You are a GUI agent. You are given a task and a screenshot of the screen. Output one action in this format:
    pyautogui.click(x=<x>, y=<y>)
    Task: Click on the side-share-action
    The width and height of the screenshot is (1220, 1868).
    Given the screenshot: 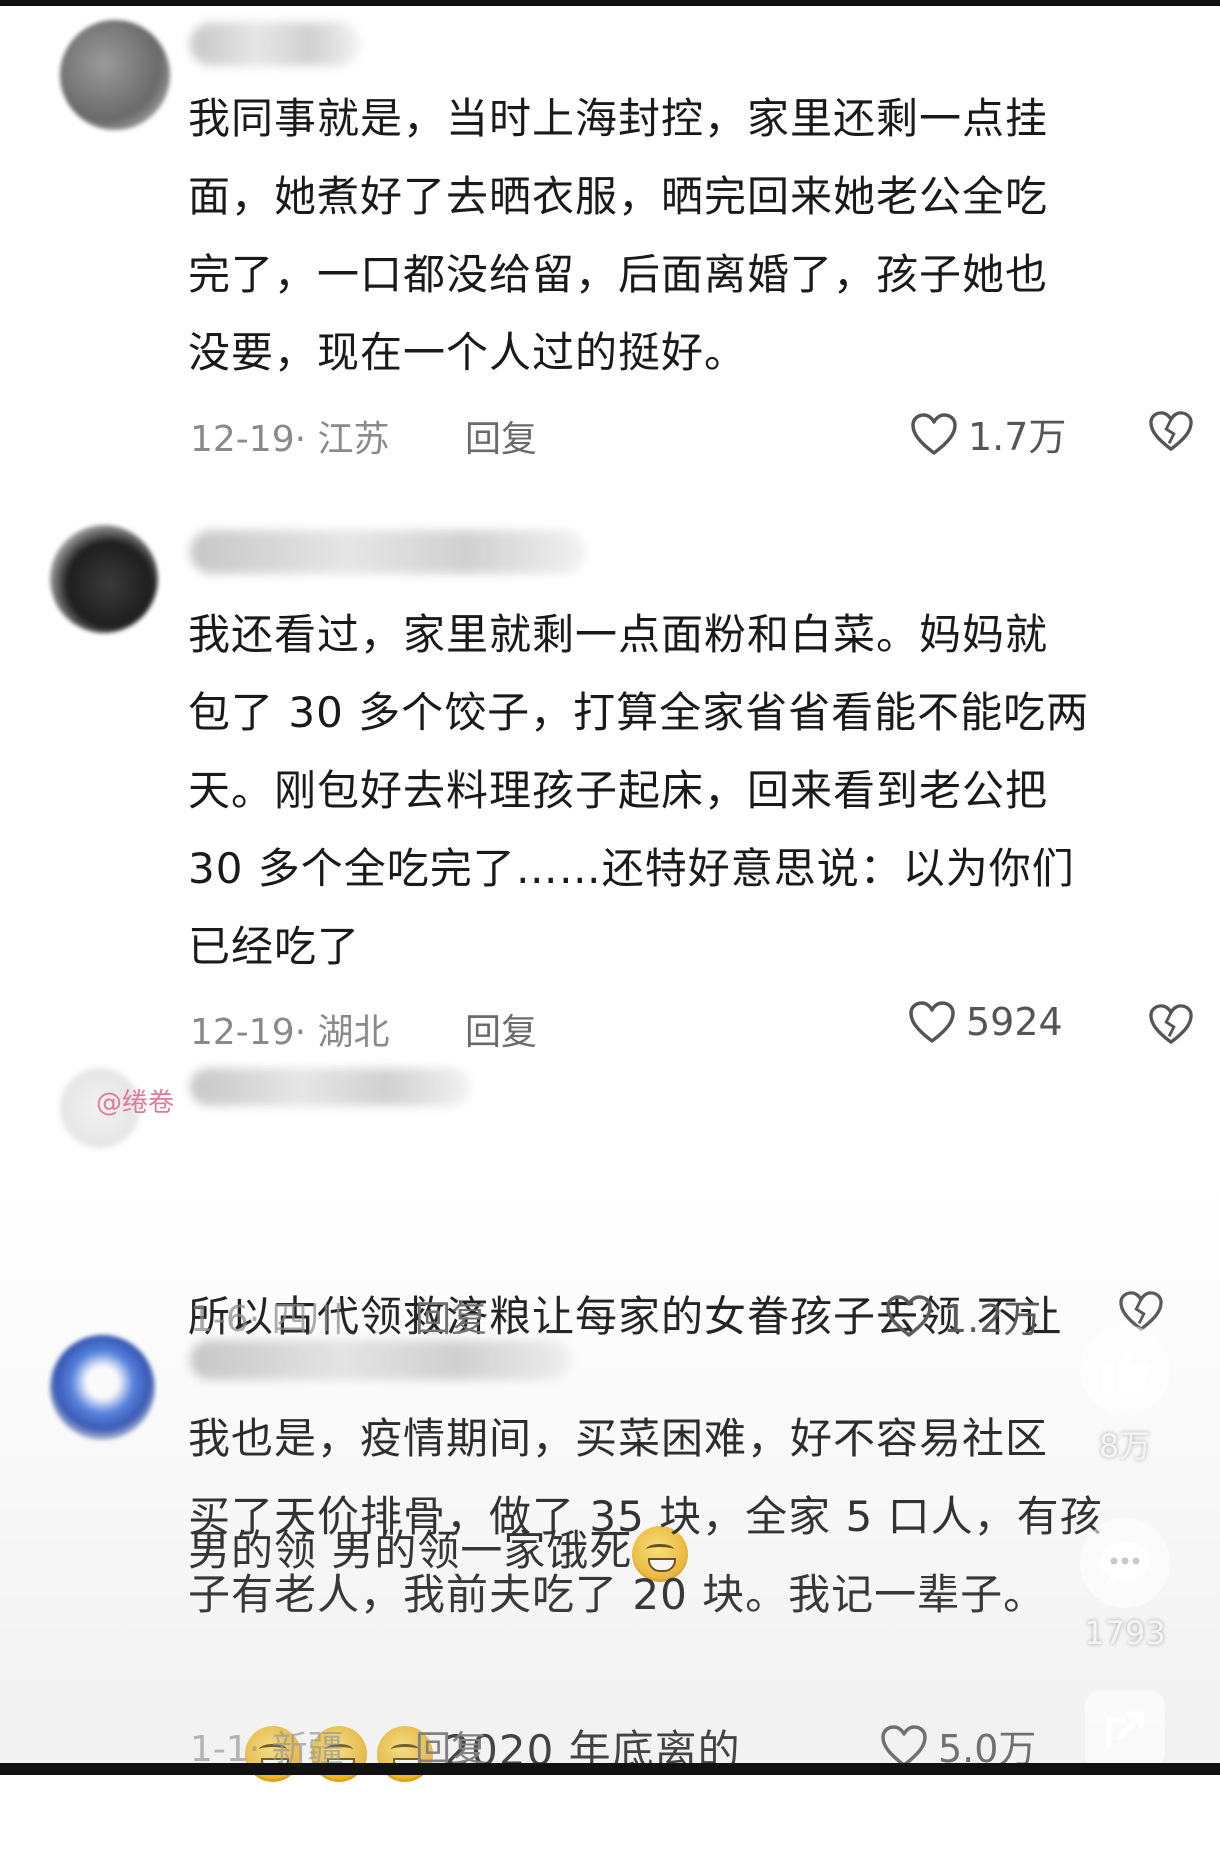 What is the action you would take?
    pyautogui.click(x=1125, y=1730)
    